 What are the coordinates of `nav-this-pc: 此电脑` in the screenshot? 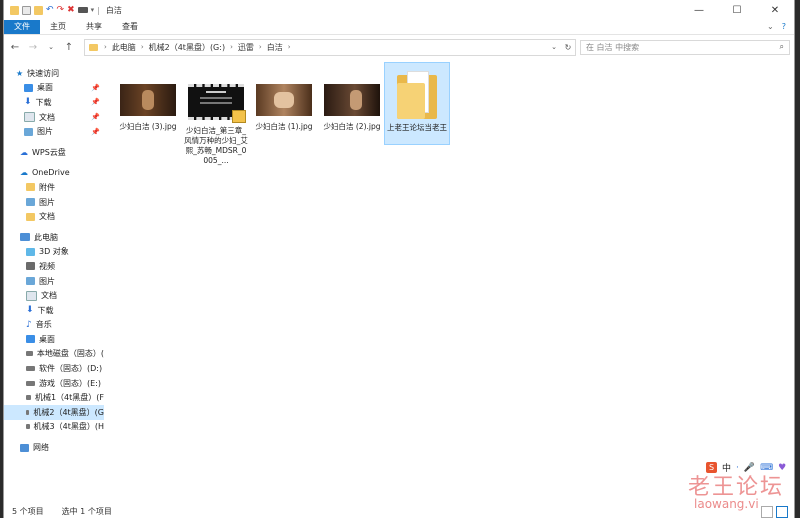 It's located at (54, 237).